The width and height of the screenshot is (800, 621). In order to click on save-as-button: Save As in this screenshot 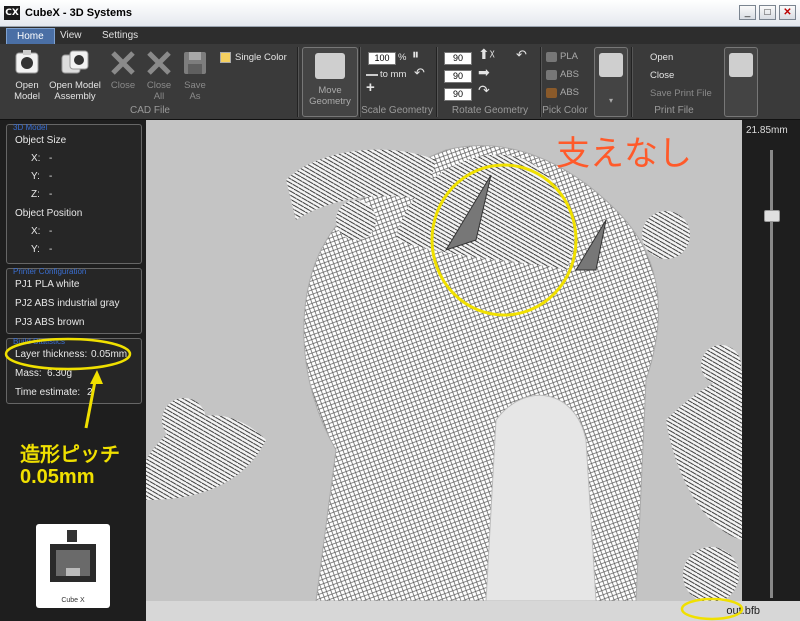, I will do `click(195, 75)`.